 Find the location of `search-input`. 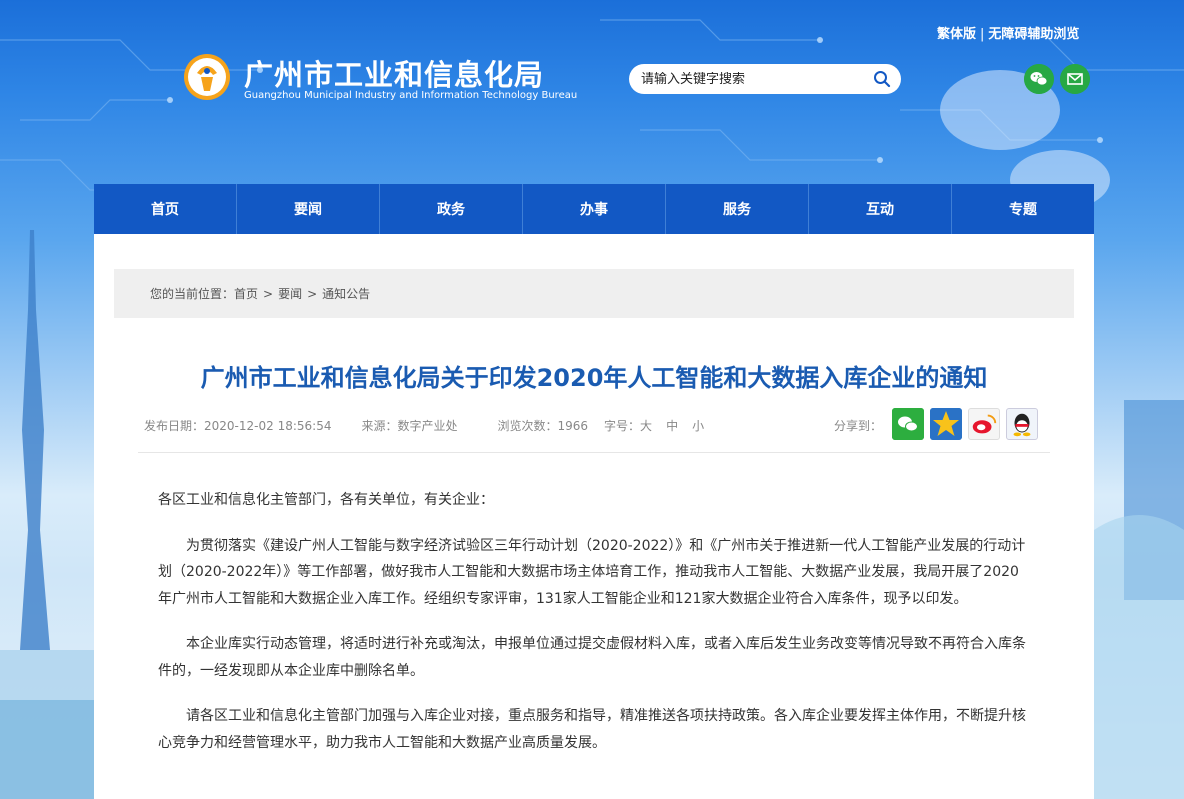

search-input is located at coordinates (751, 79).